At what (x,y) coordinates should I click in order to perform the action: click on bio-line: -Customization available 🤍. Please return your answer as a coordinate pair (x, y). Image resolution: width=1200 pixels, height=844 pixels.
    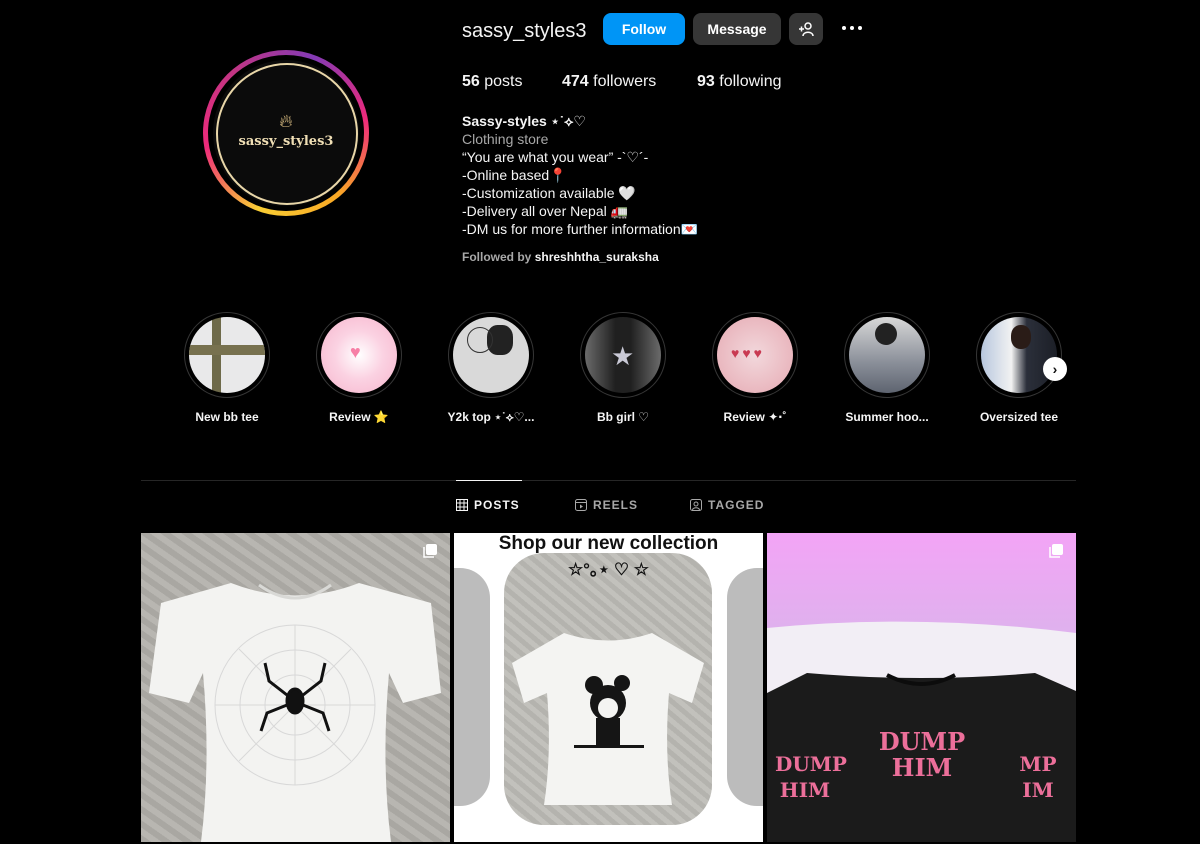
    Looking at the image, I should click on (549, 193).